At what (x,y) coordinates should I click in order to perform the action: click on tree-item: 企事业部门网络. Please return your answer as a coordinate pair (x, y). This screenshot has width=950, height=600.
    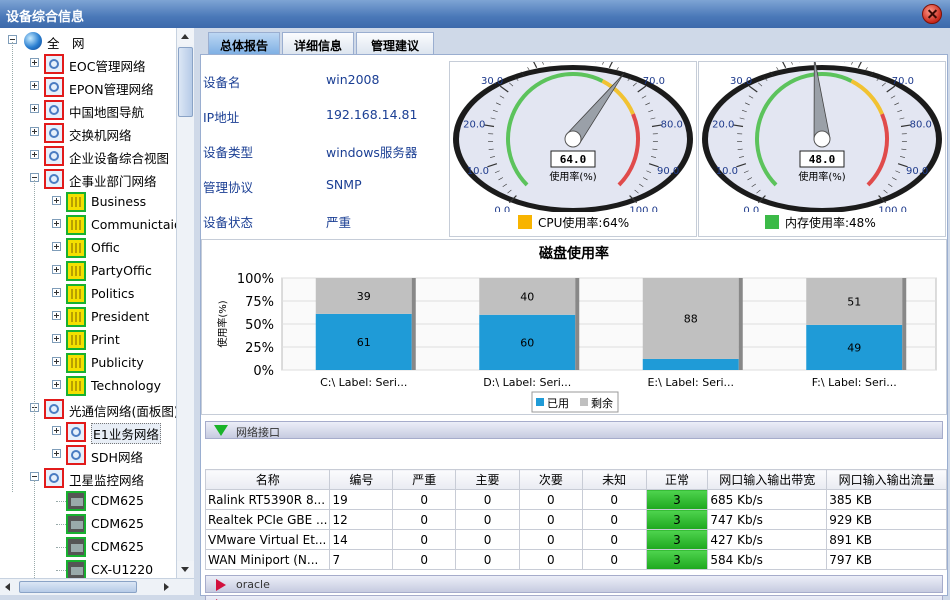
    Looking at the image, I should click on (87, 179).